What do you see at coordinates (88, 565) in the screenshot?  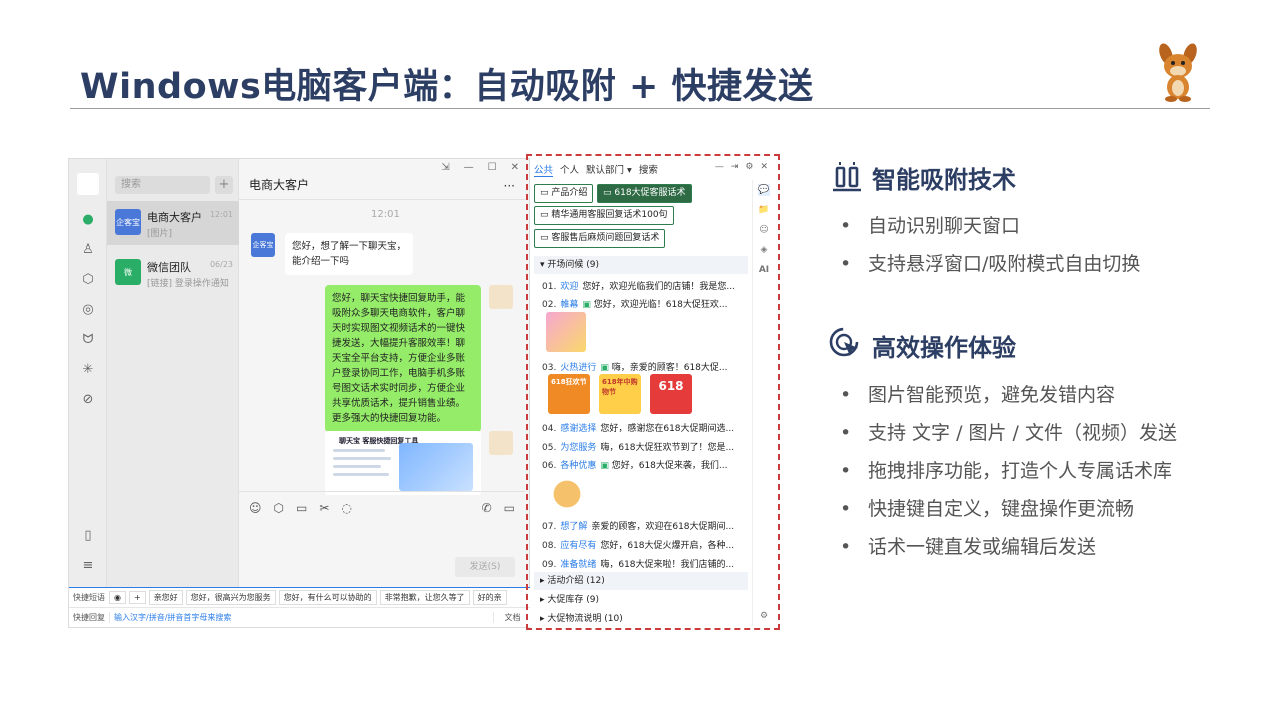 I see `menu-icon: ≡` at bounding box center [88, 565].